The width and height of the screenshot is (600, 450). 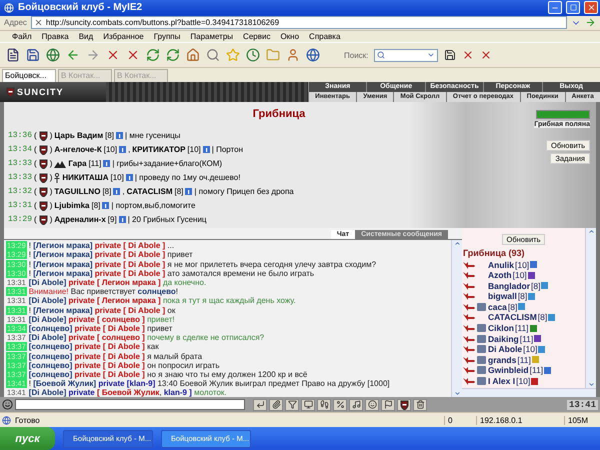 I want to click on user-name: bigwall, so click(x=502, y=296).